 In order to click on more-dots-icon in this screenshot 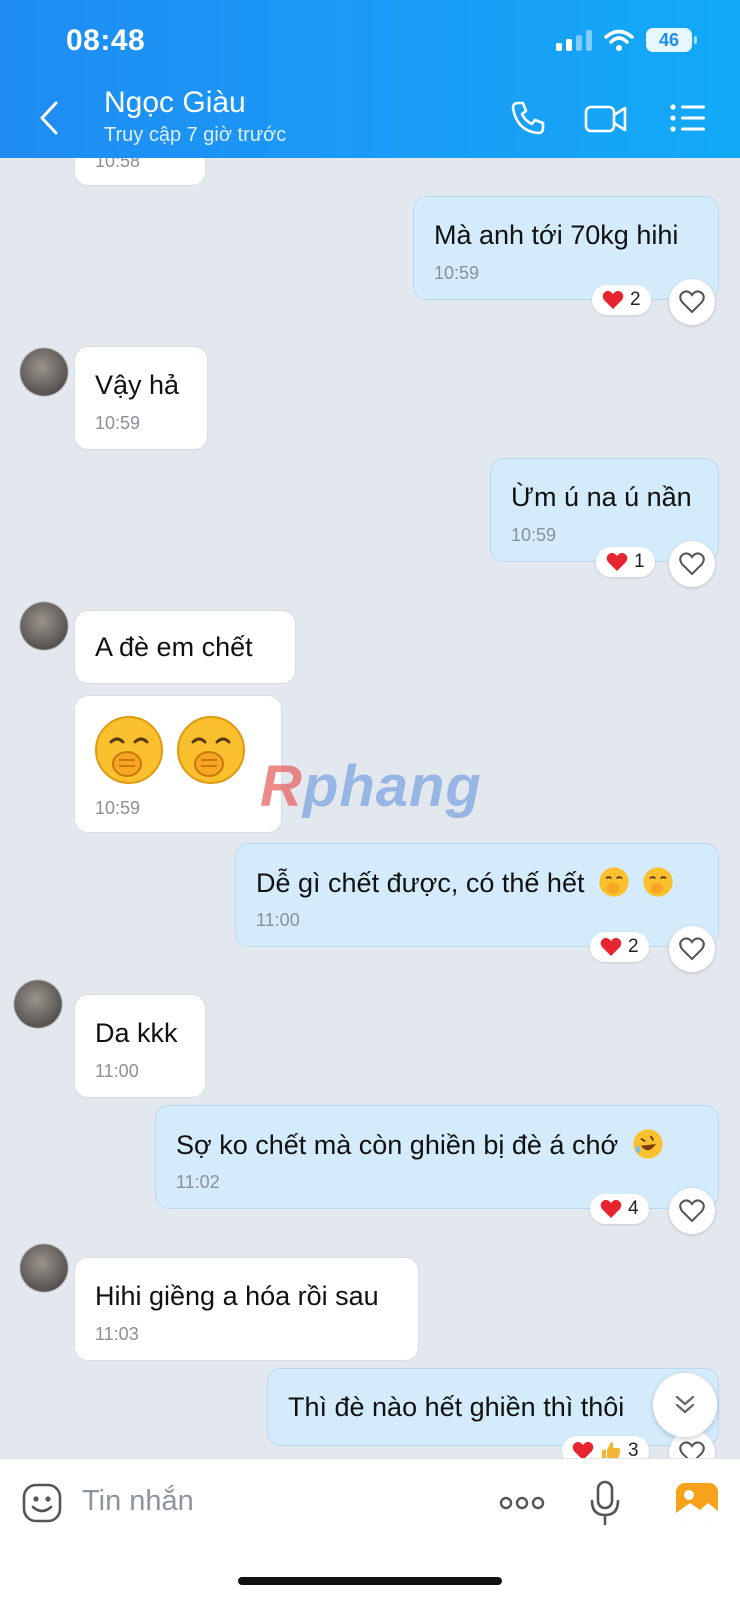, I will do `click(522, 1503)`.